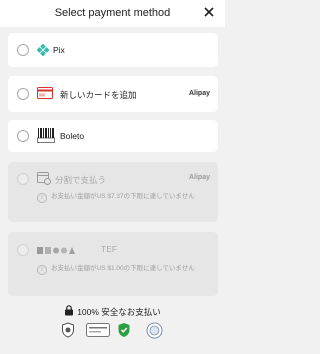  I want to click on credit-card-icon, so click(45, 93).